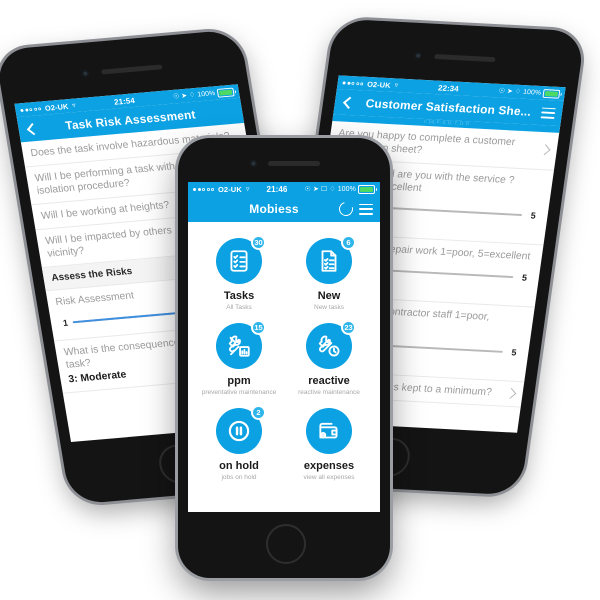 This screenshot has height=600, width=600. I want to click on tile-icon-container: 2, so click(241, 429).